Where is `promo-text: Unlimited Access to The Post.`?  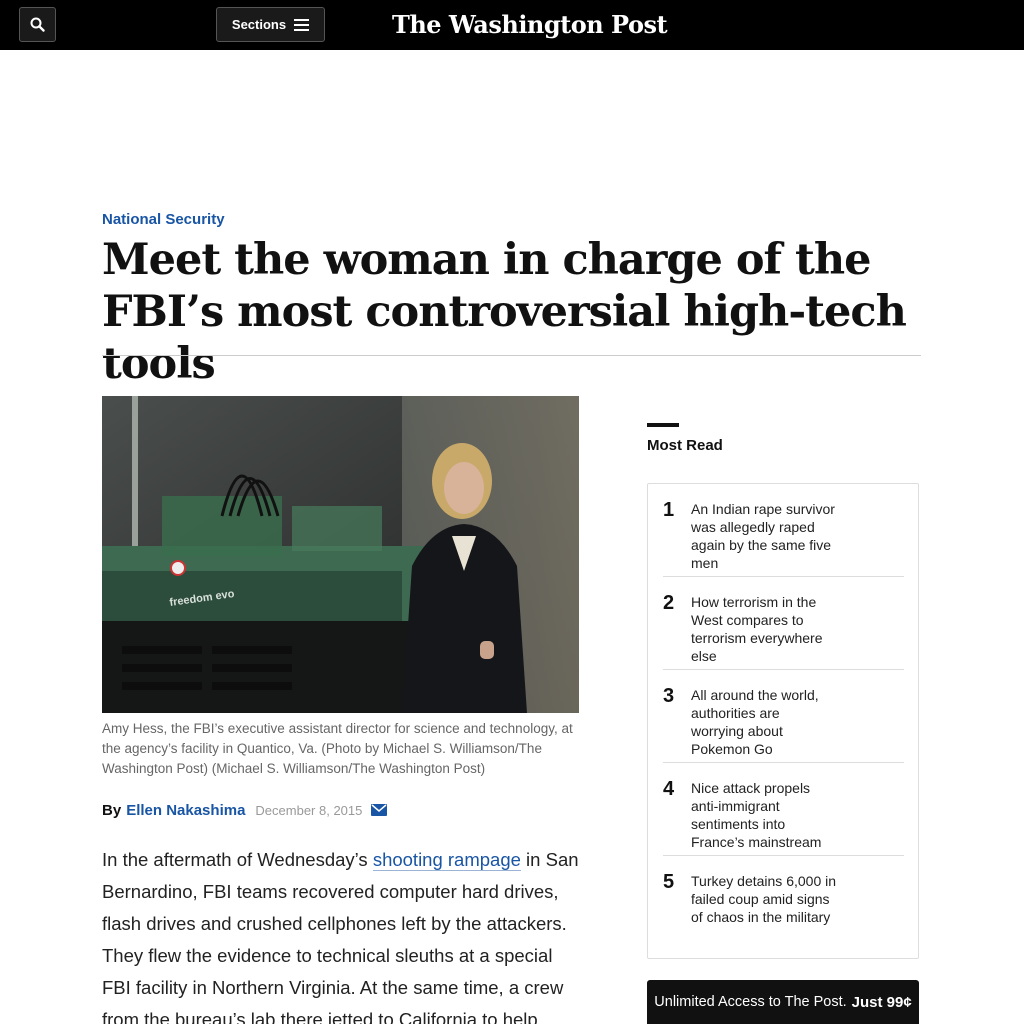 promo-text: Unlimited Access to The Post. is located at coordinates (750, 1002).